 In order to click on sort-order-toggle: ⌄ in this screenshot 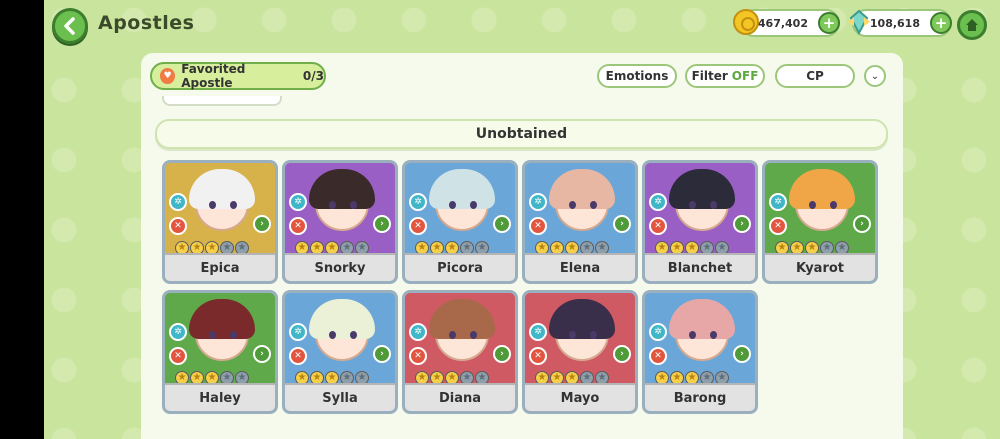, I will do `click(875, 76)`.